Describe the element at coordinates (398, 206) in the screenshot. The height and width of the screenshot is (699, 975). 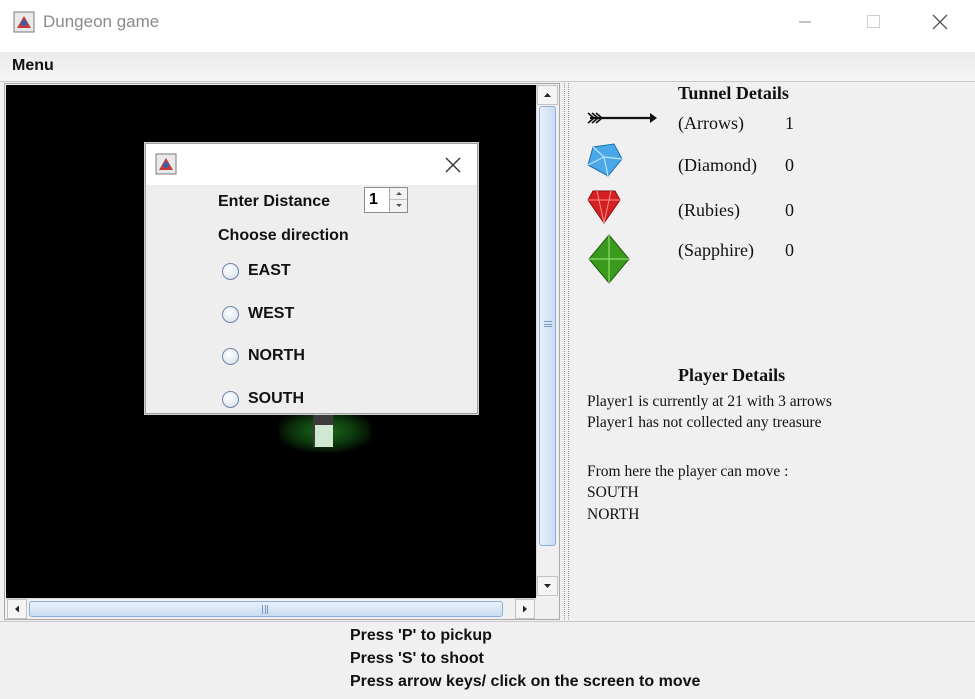
I see `spinner-decrement-button` at that location.